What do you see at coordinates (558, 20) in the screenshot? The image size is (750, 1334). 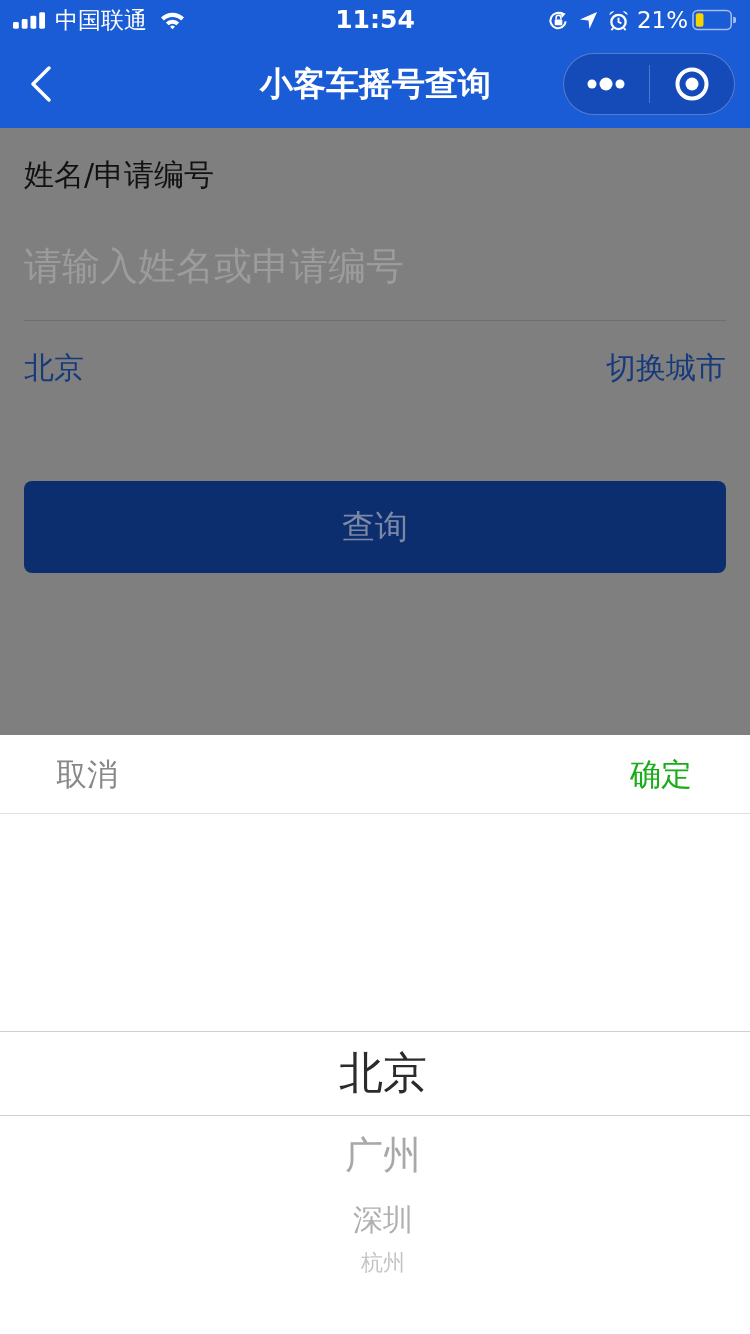 I see `rotation-lock-icon` at bounding box center [558, 20].